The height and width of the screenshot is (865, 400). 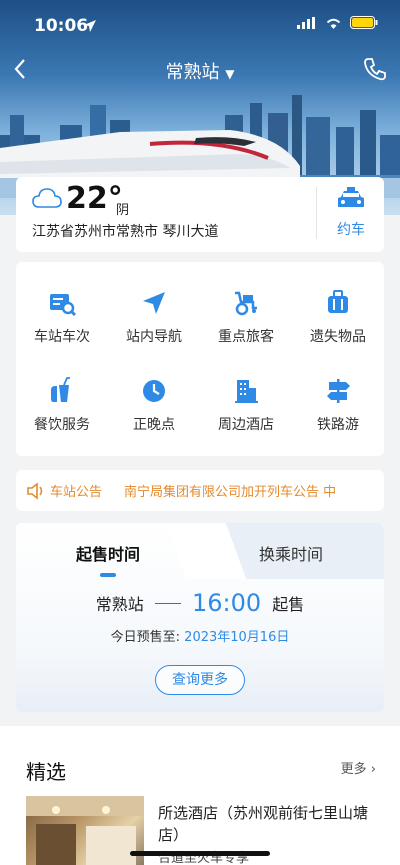 What do you see at coordinates (246, 425) in the screenshot?
I see `service-label: 周边酒店` at bounding box center [246, 425].